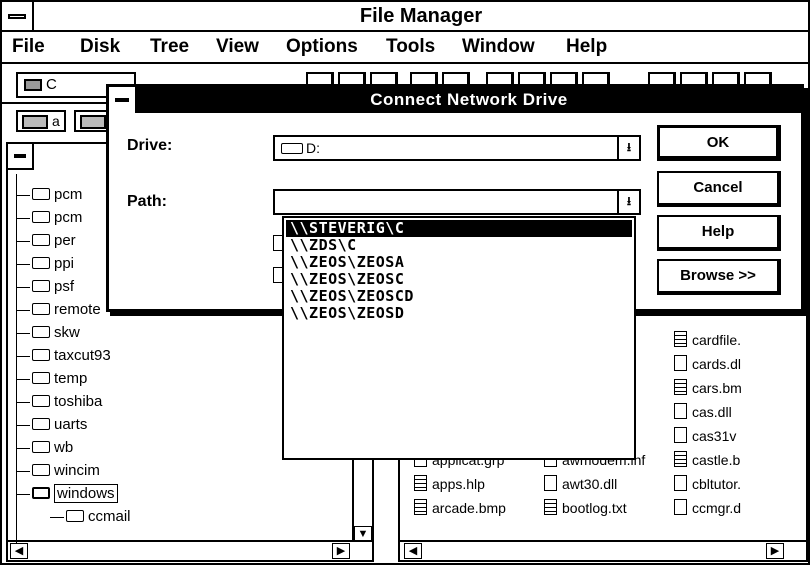 The image size is (810, 565). I want to click on menu-file: File, so click(28, 47).